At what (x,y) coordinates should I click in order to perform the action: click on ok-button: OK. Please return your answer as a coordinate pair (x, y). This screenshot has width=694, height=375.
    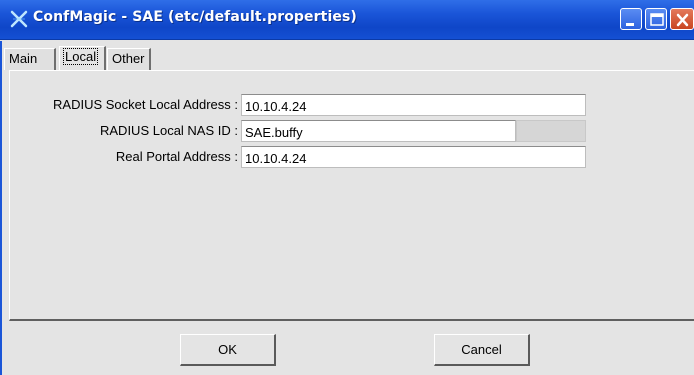
    Looking at the image, I should click on (228, 350).